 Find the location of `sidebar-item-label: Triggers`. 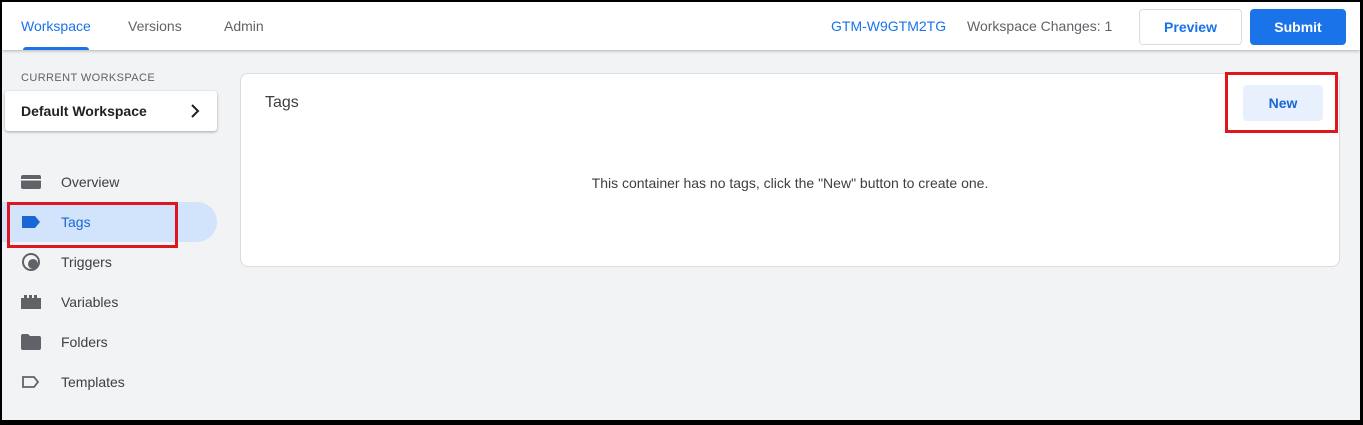

sidebar-item-label: Triggers is located at coordinates (86, 262).